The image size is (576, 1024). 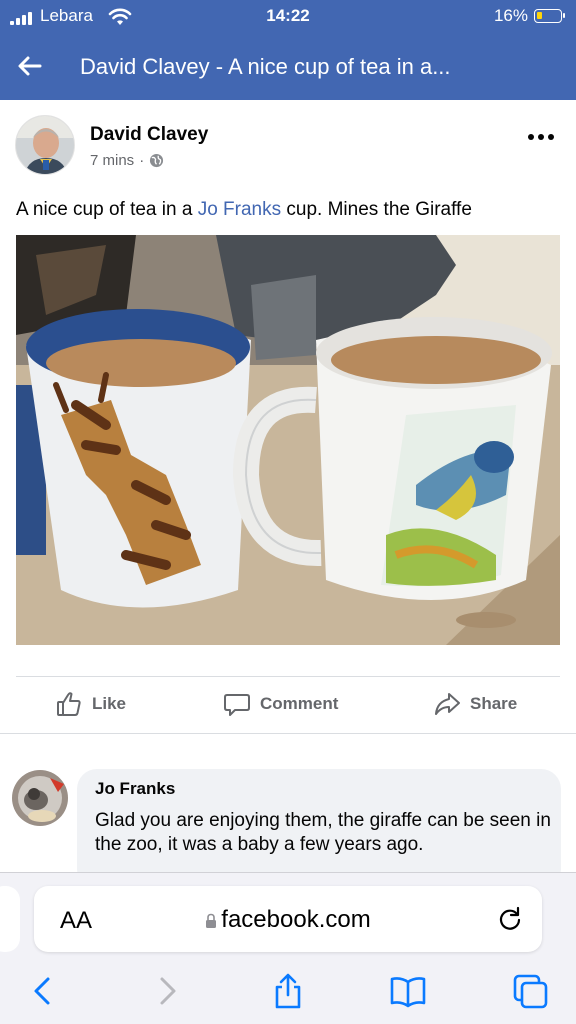 I want to click on browser-back-button, so click(x=44, y=991).